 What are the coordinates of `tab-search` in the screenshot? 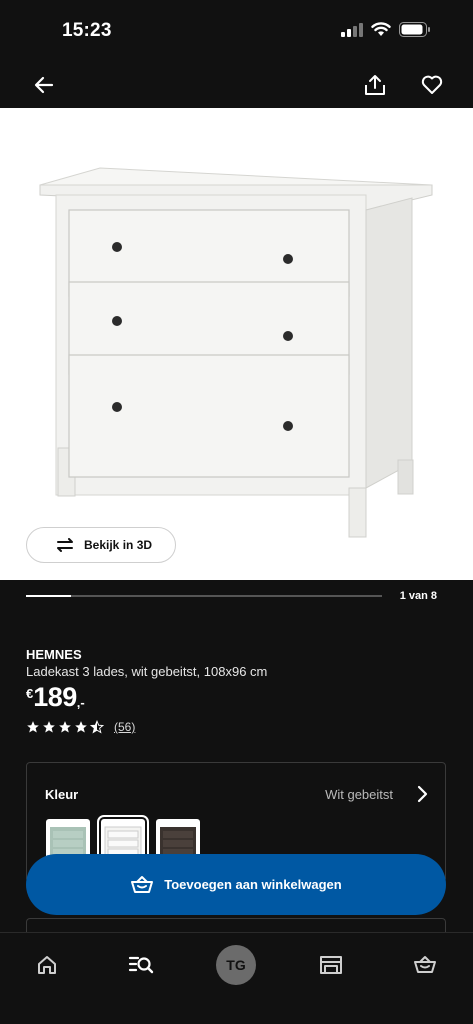 It's located at (141, 965).